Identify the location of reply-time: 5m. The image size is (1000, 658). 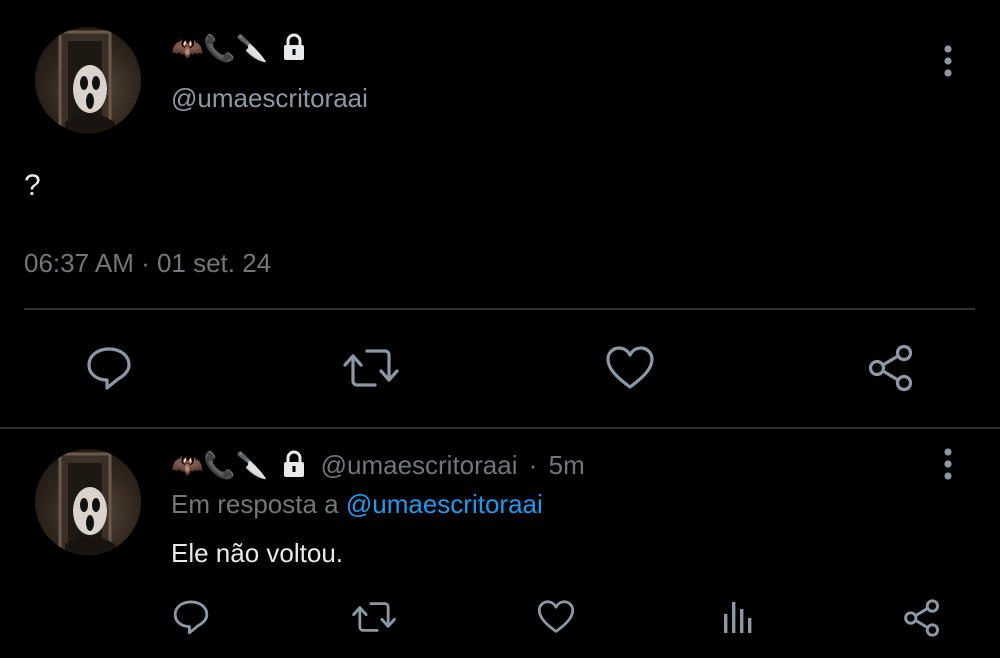
(567, 465).